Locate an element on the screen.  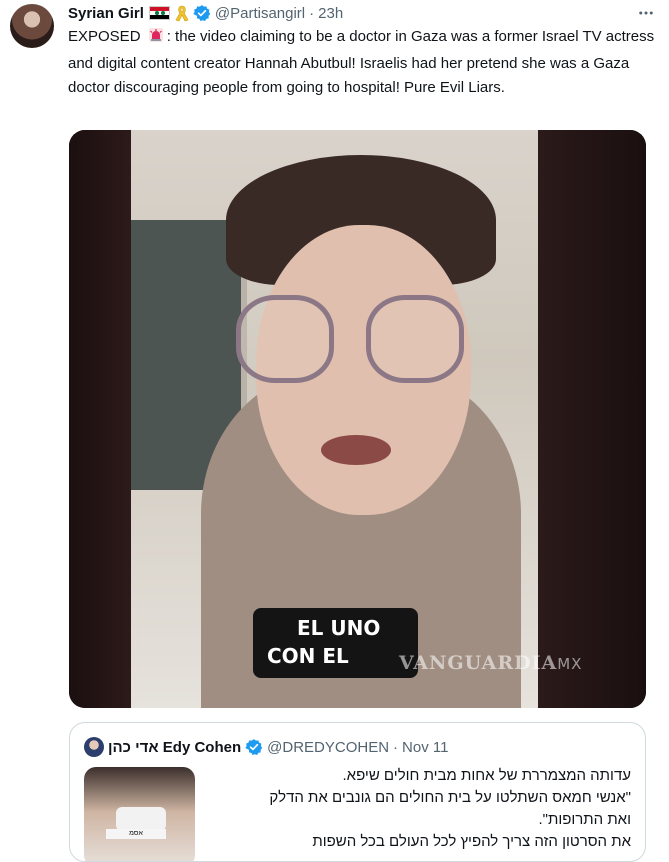
quoted-media-thumbnail: אסמ is located at coordinates (139, 814).